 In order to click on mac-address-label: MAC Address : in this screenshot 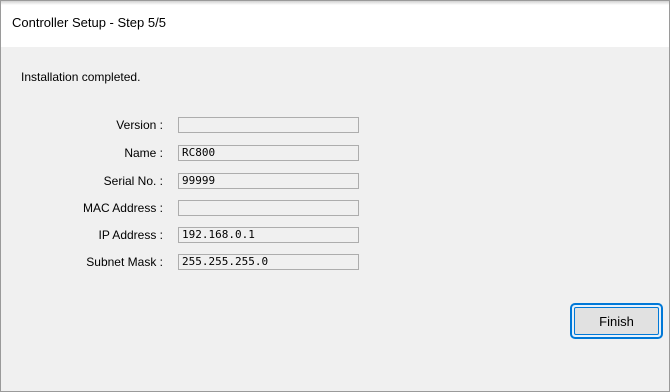, I will do `click(122, 208)`.